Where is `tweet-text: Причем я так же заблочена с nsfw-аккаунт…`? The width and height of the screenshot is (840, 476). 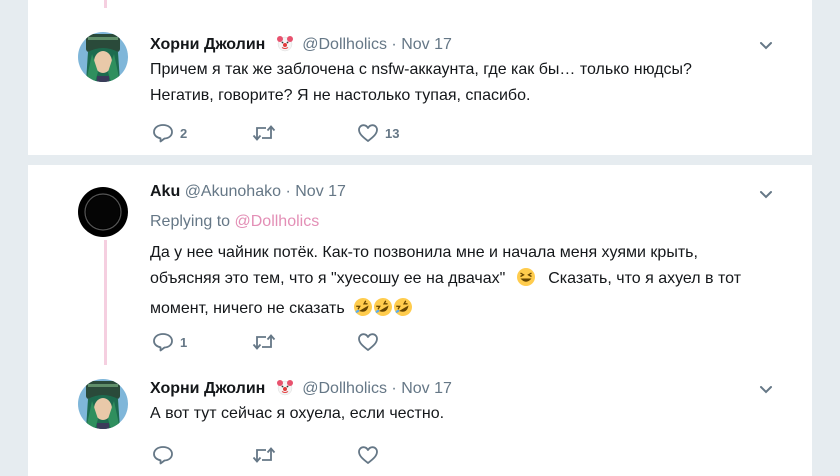
tweet-text: Причем я так же заблочена с nsfw-аккаунт… is located at coordinates (421, 83).